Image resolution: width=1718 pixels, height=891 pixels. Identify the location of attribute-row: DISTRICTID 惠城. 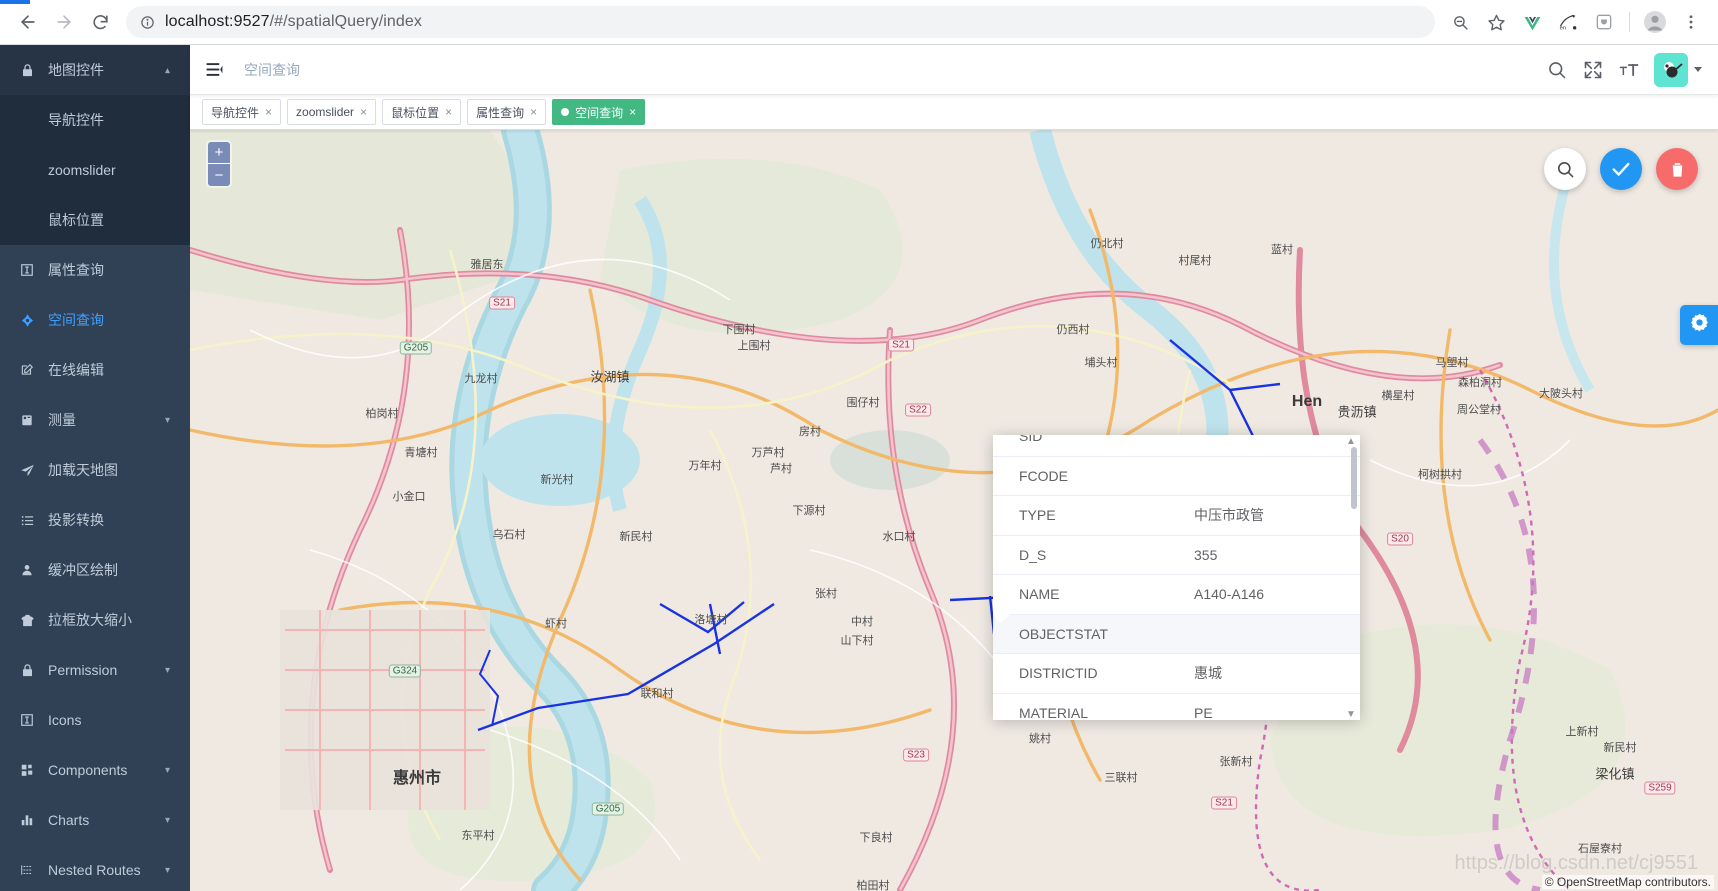
(1176, 674).